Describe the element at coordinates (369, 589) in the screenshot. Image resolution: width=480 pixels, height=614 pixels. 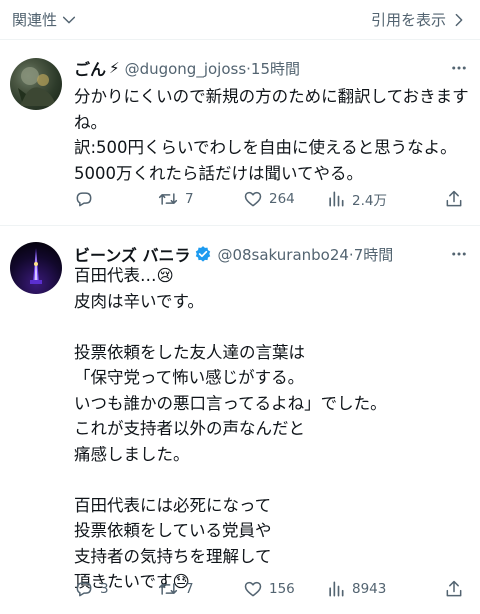
I see `views-count: 8943` at that location.